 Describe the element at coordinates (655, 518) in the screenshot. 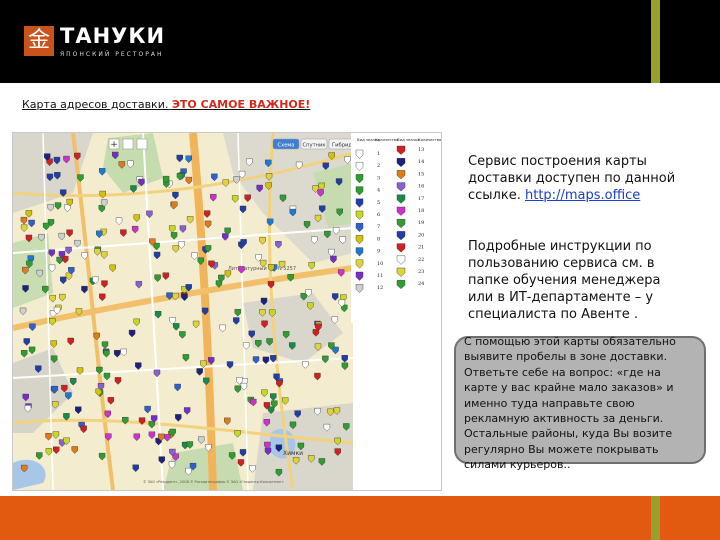

I see `accent-bar-bottom` at that location.